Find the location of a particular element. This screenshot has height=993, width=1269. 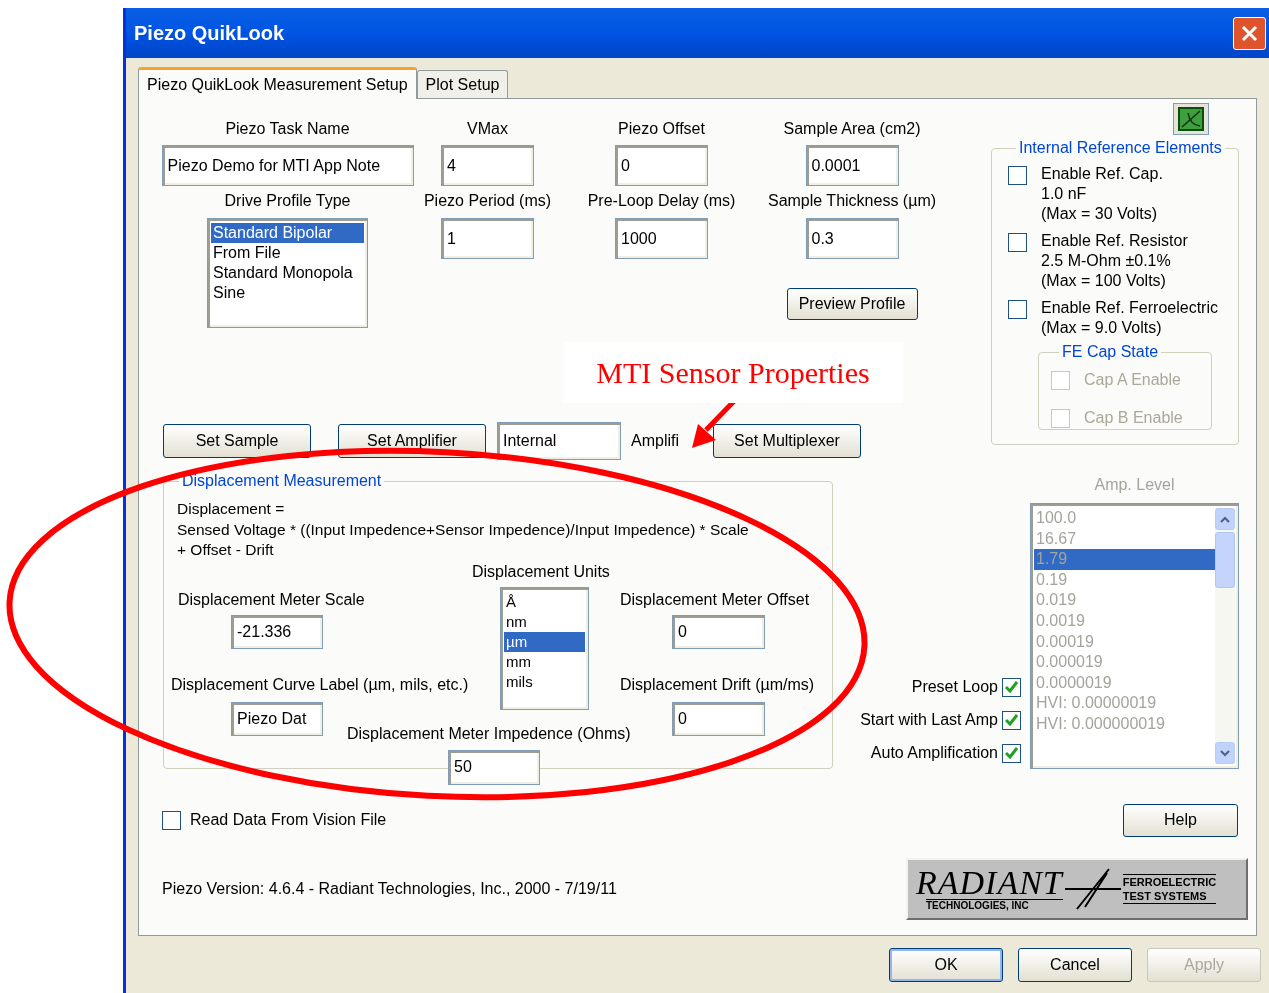

field-label: Sample Area (cm2) is located at coordinates (852, 129).